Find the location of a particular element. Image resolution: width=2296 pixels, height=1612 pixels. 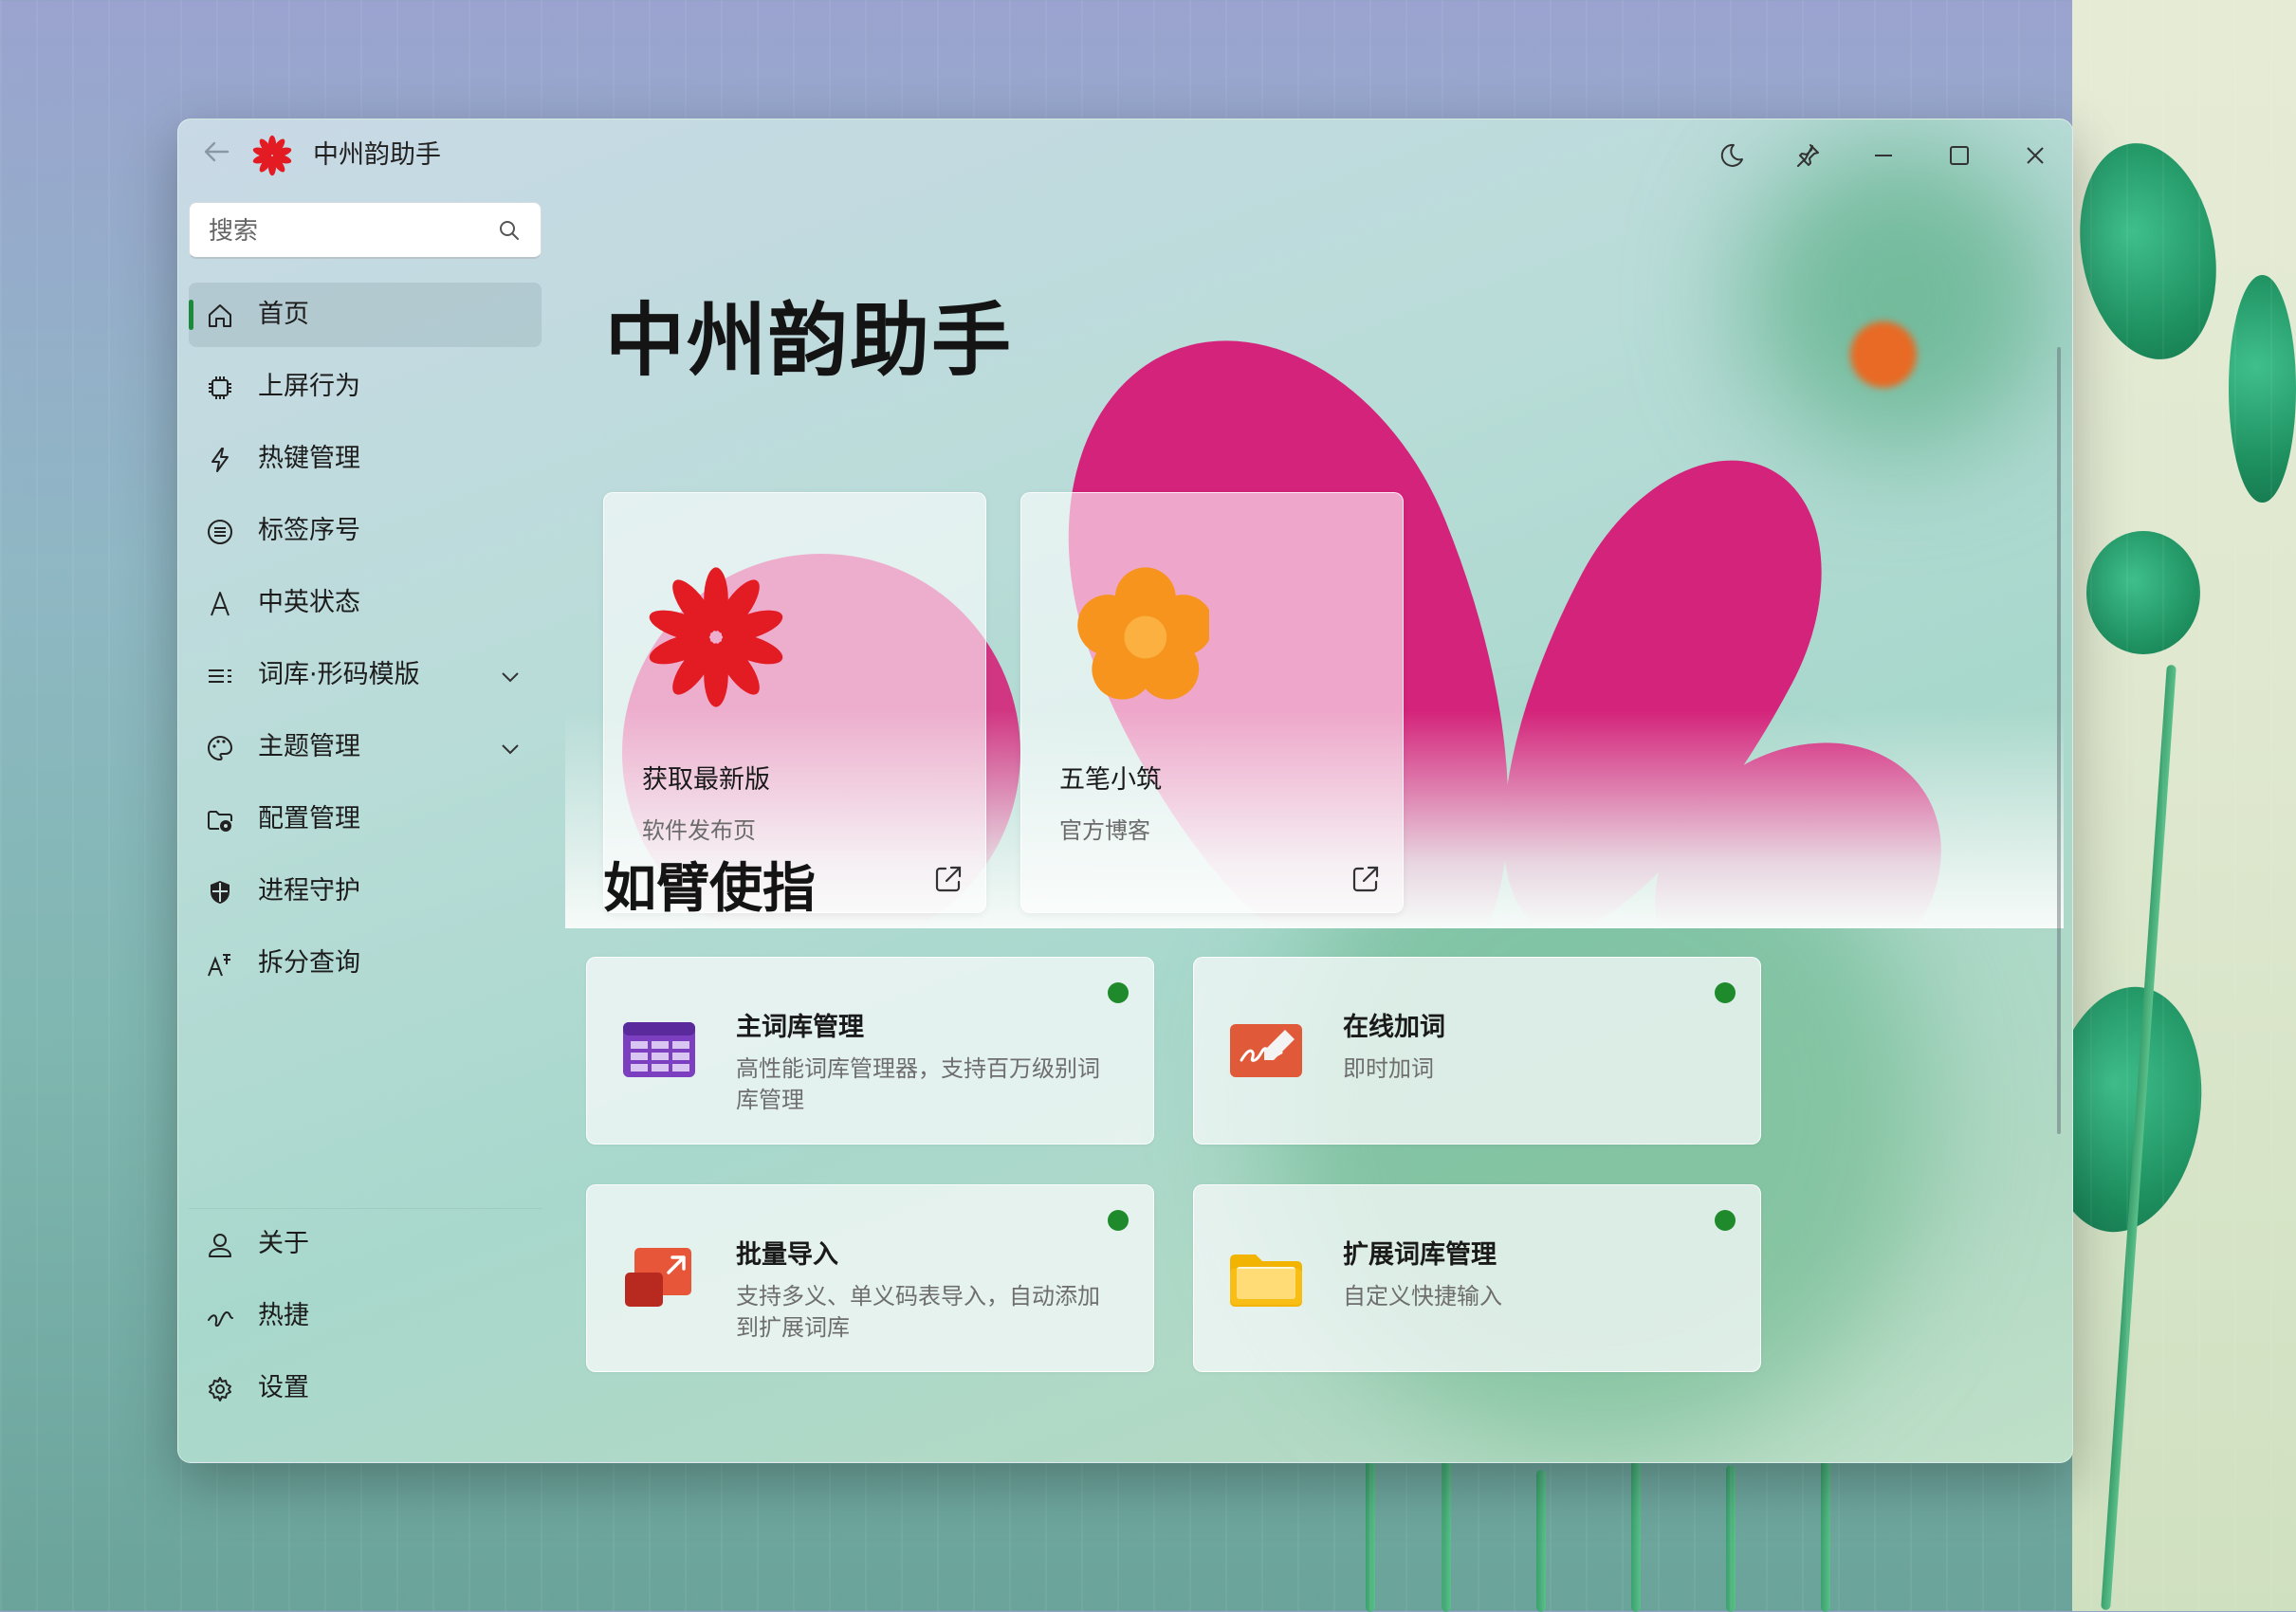

search-box is located at coordinates (365, 231).